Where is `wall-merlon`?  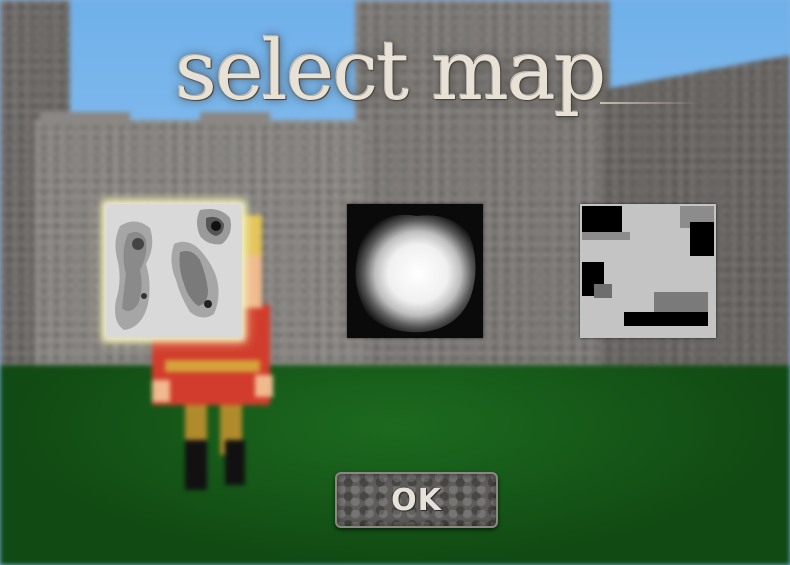 wall-merlon is located at coordinates (85, 119).